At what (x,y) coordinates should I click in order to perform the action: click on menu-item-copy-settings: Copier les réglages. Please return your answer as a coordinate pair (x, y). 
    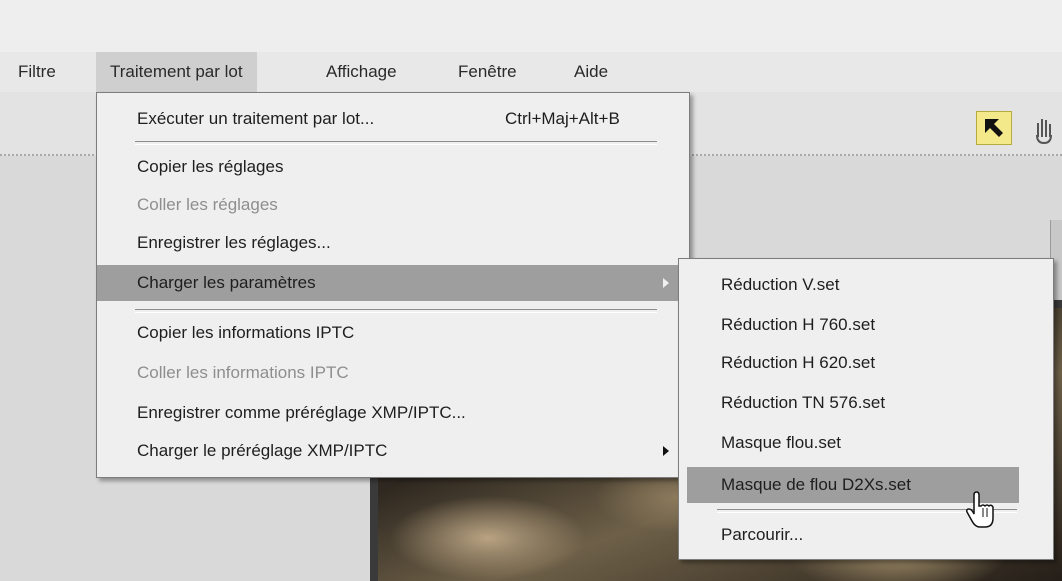
    Looking at the image, I should click on (393, 167).